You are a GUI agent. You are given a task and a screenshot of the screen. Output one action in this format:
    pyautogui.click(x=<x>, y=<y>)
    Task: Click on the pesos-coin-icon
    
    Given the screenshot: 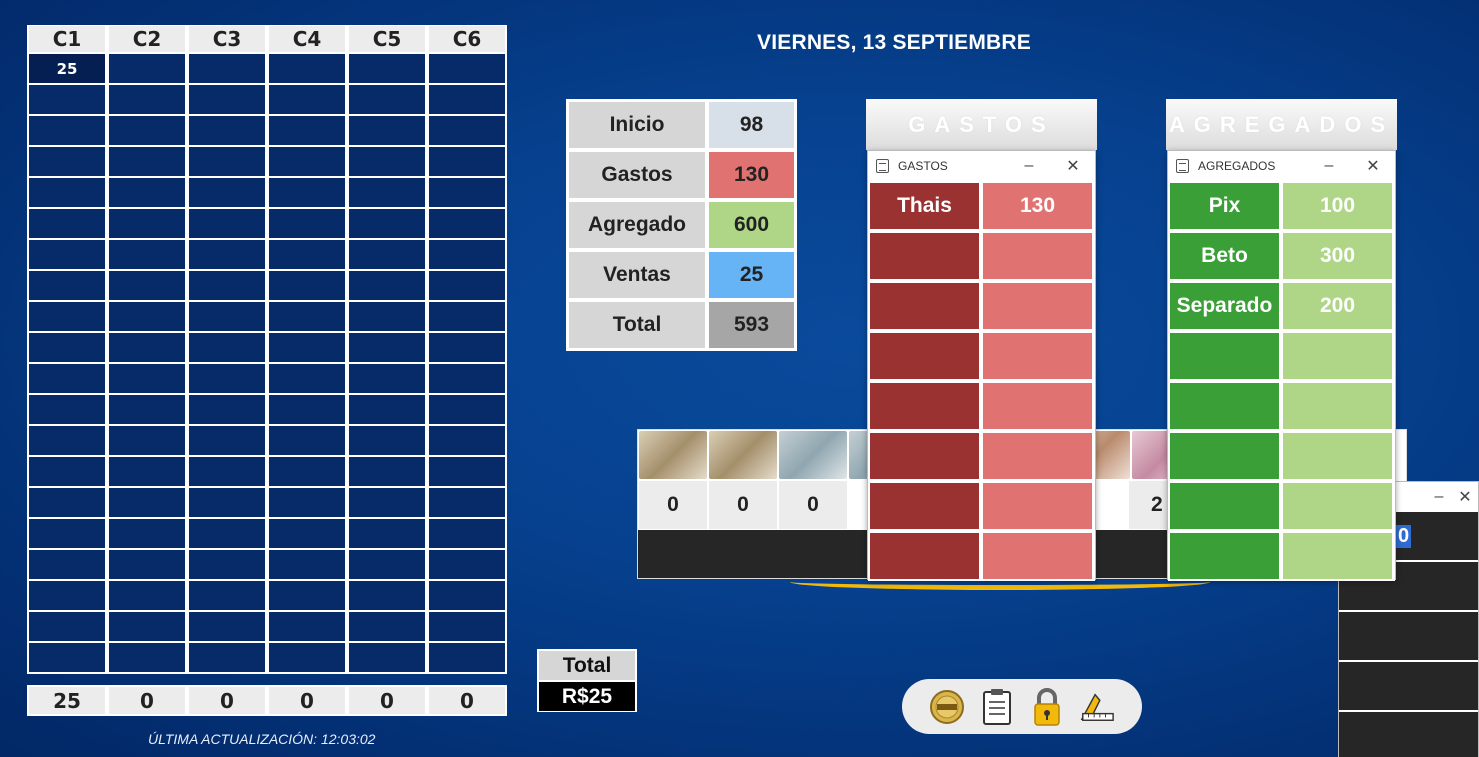 What is the action you would take?
    pyautogui.click(x=947, y=707)
    